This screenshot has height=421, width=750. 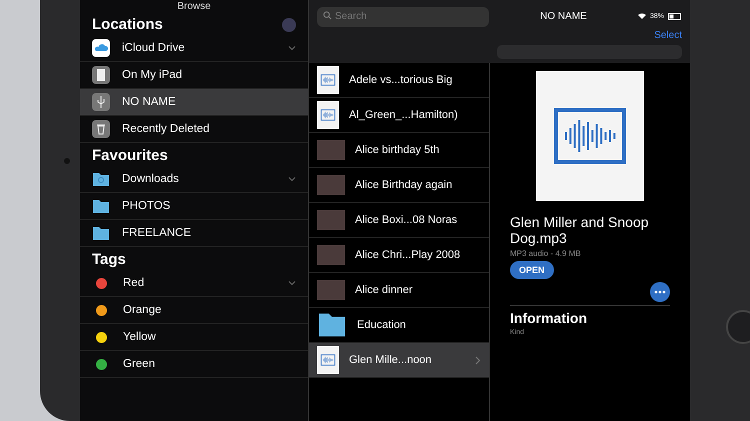 I want to click on battery-icon, so click(x=675, y=16).